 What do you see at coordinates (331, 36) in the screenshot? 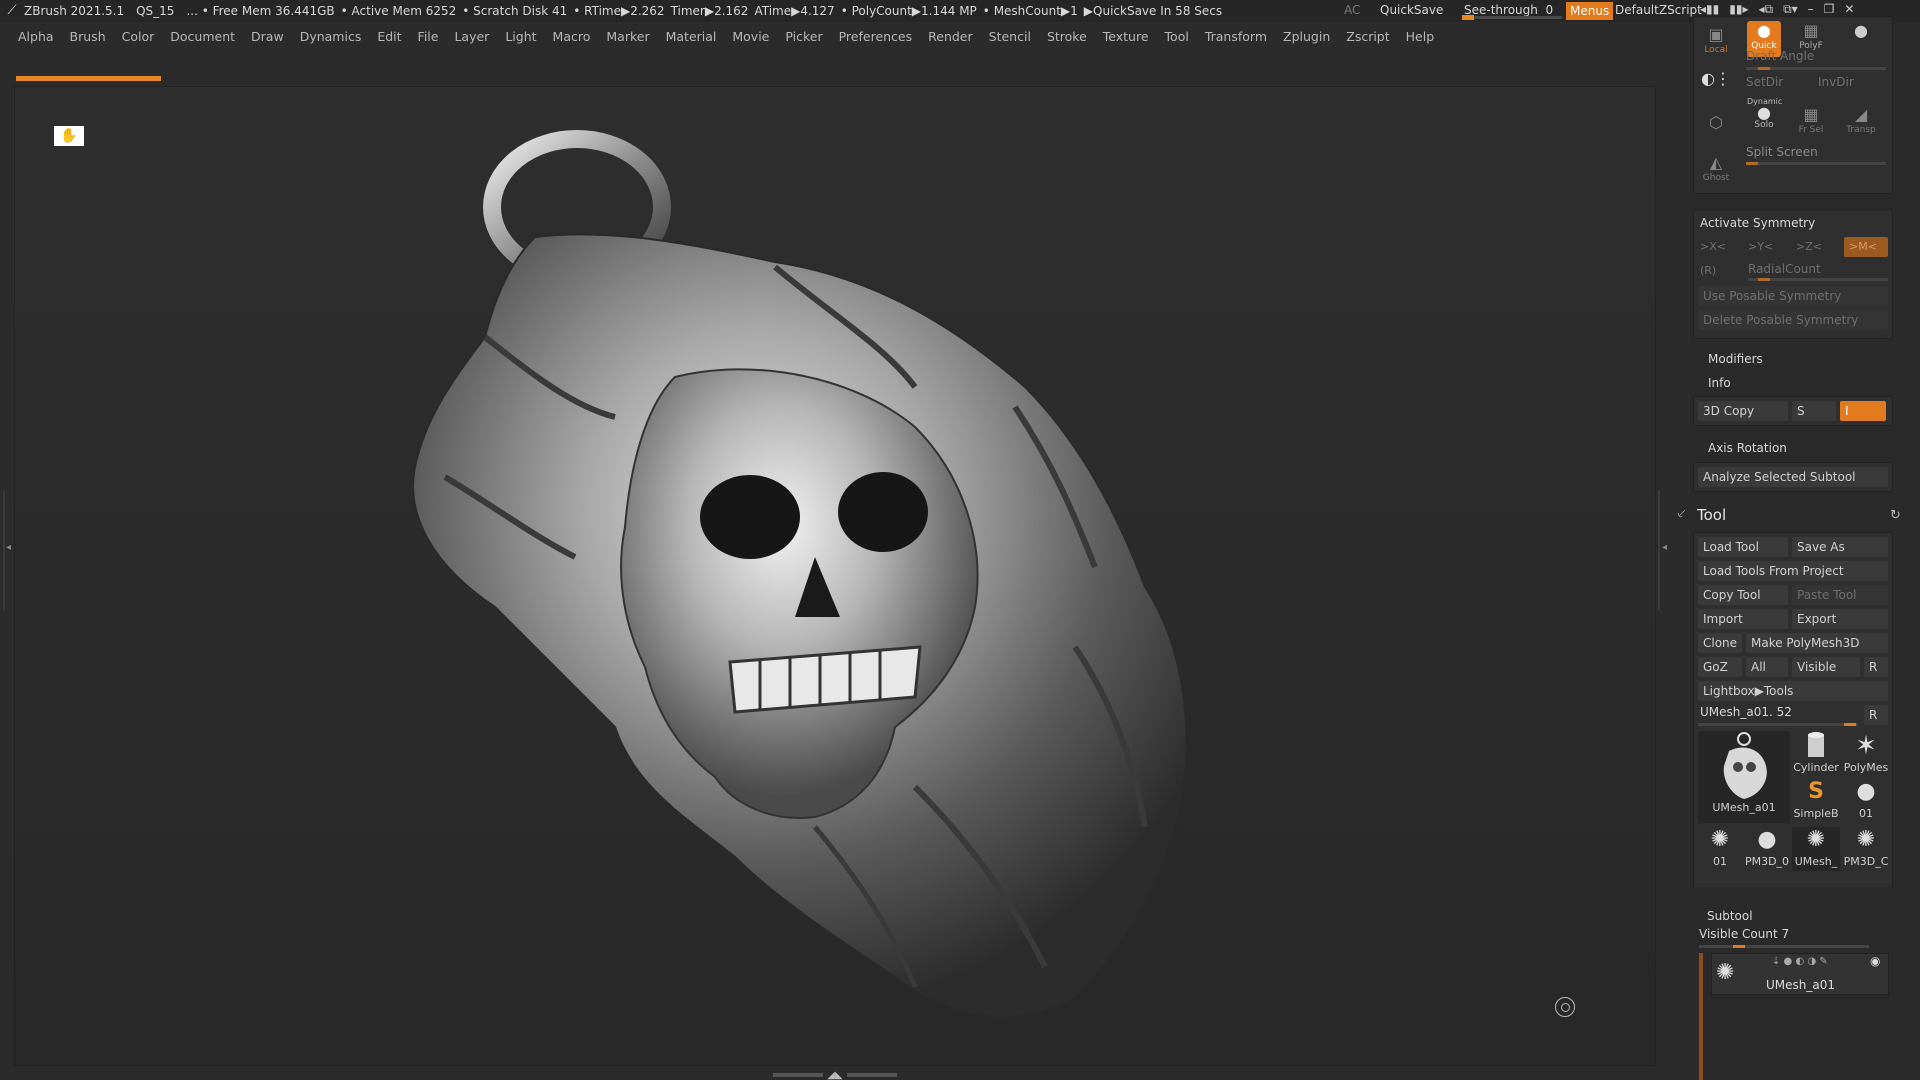
I see `menu-dynamics: Dynamics` at bounding box center [331, 36].